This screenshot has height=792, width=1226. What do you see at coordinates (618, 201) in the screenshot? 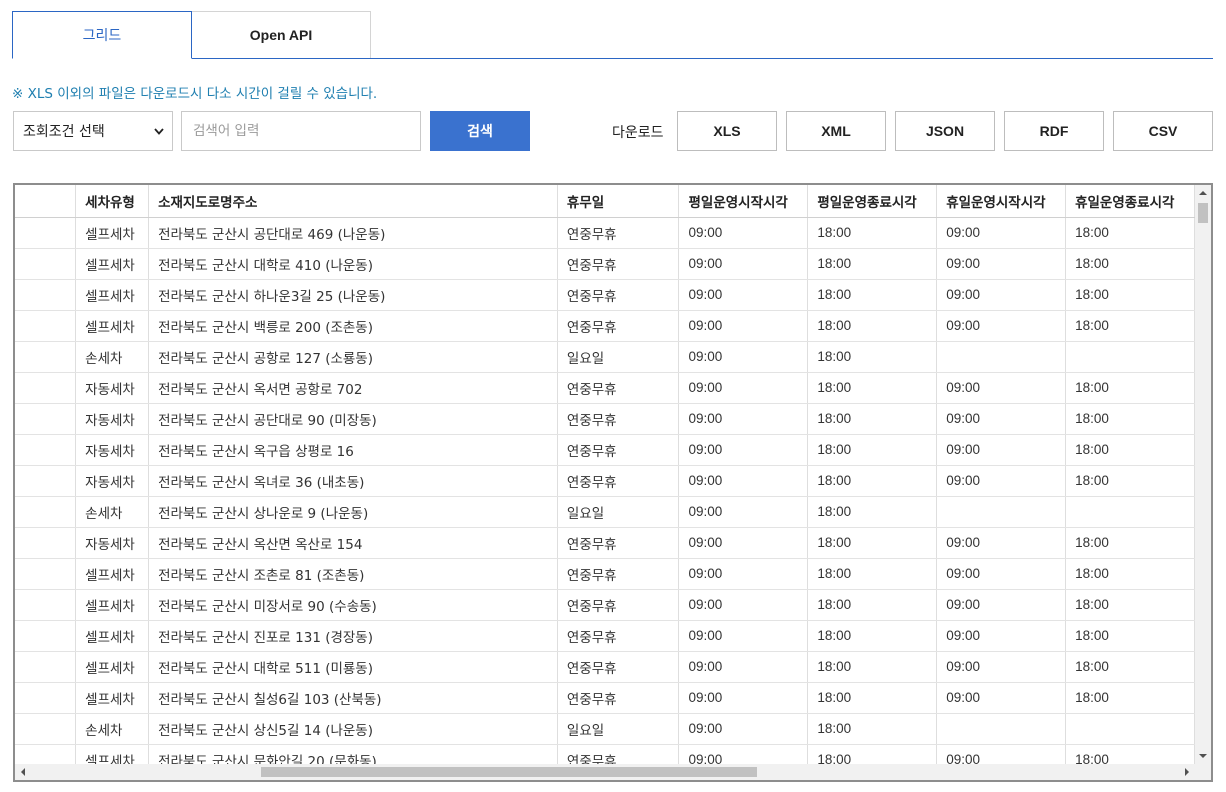
I see `column-header: 휴무일` at bounding box center [618, 201].